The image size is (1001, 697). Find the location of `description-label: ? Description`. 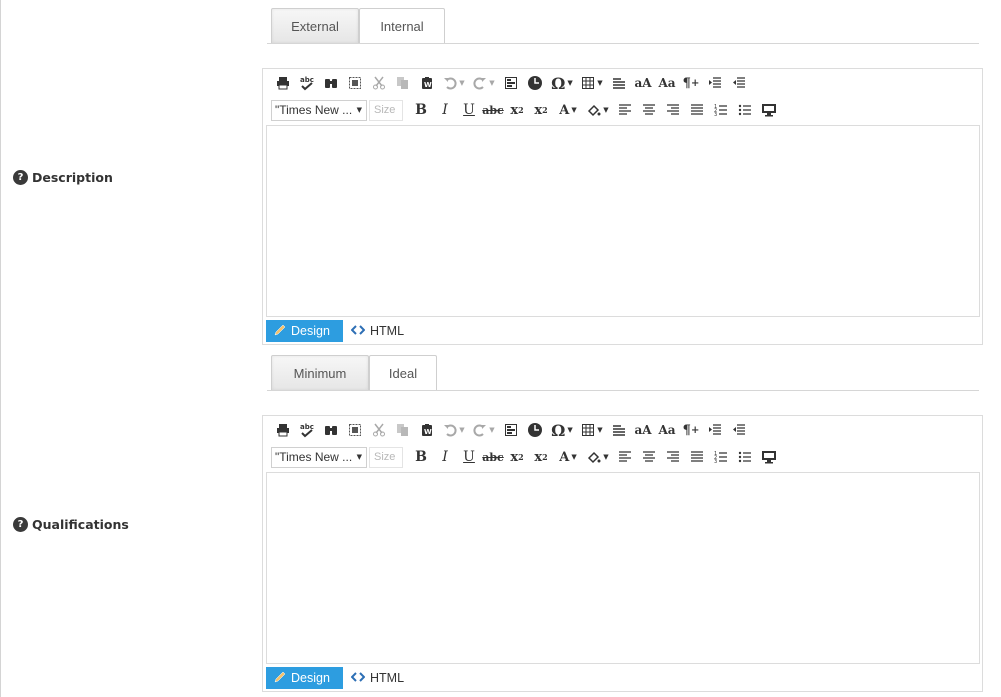

description-label: ? Description is located at coordinates (63, 177).